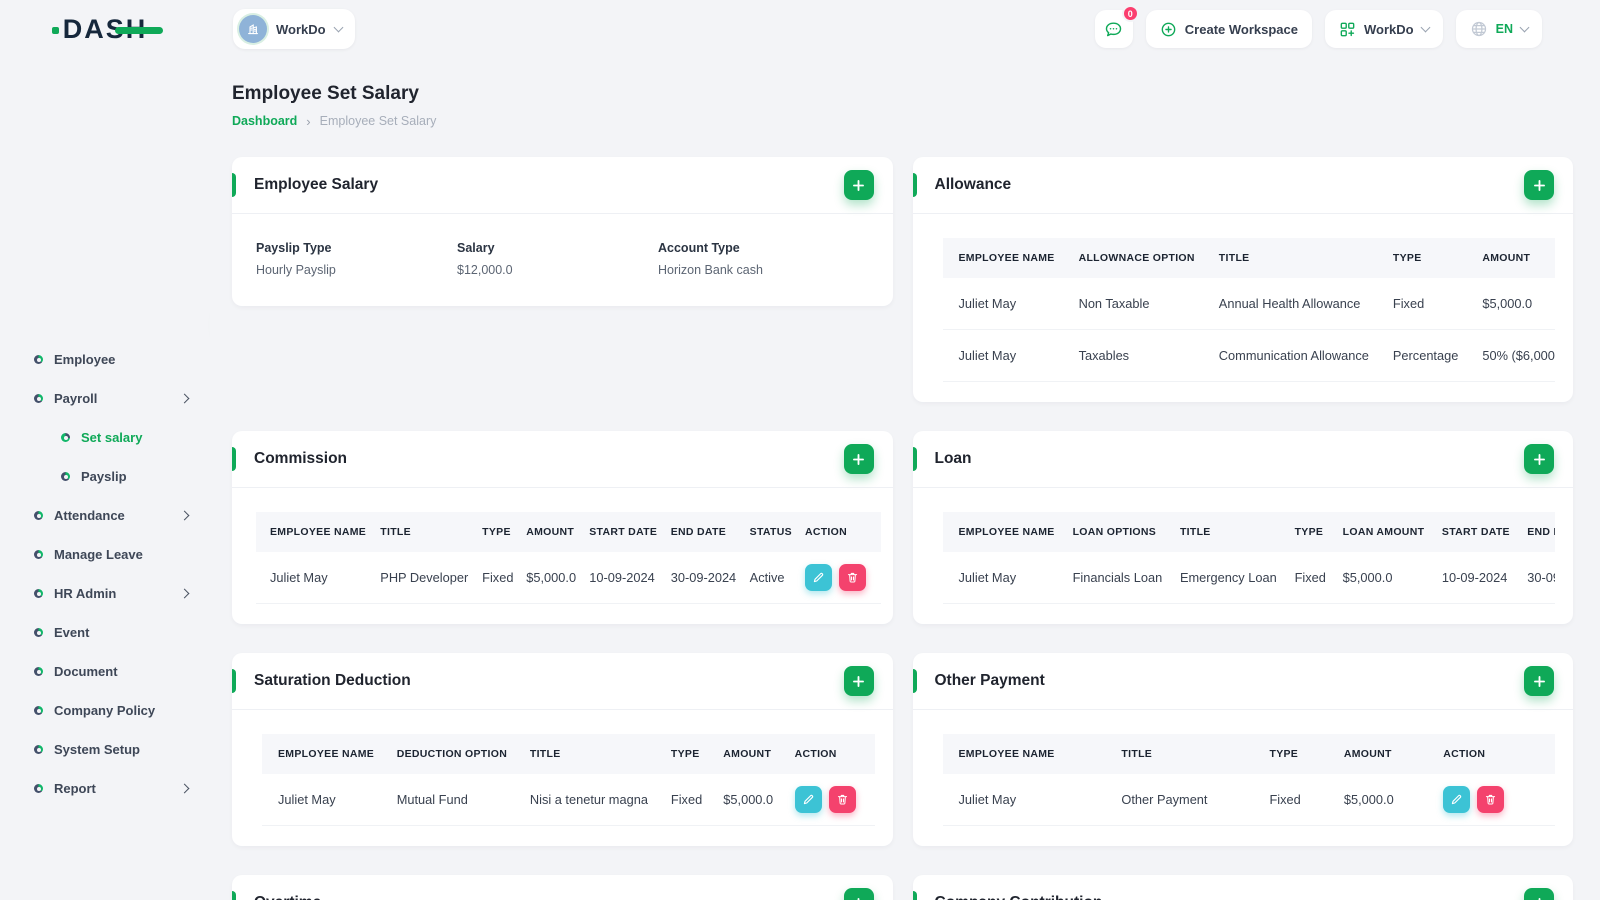 The image size is (1600, 900). What do you see at coordinates (902, 121) in the screenshot?
I see `breadcrumb: Dashboard › Employee Set Salary` at bounding box center [902, 121].